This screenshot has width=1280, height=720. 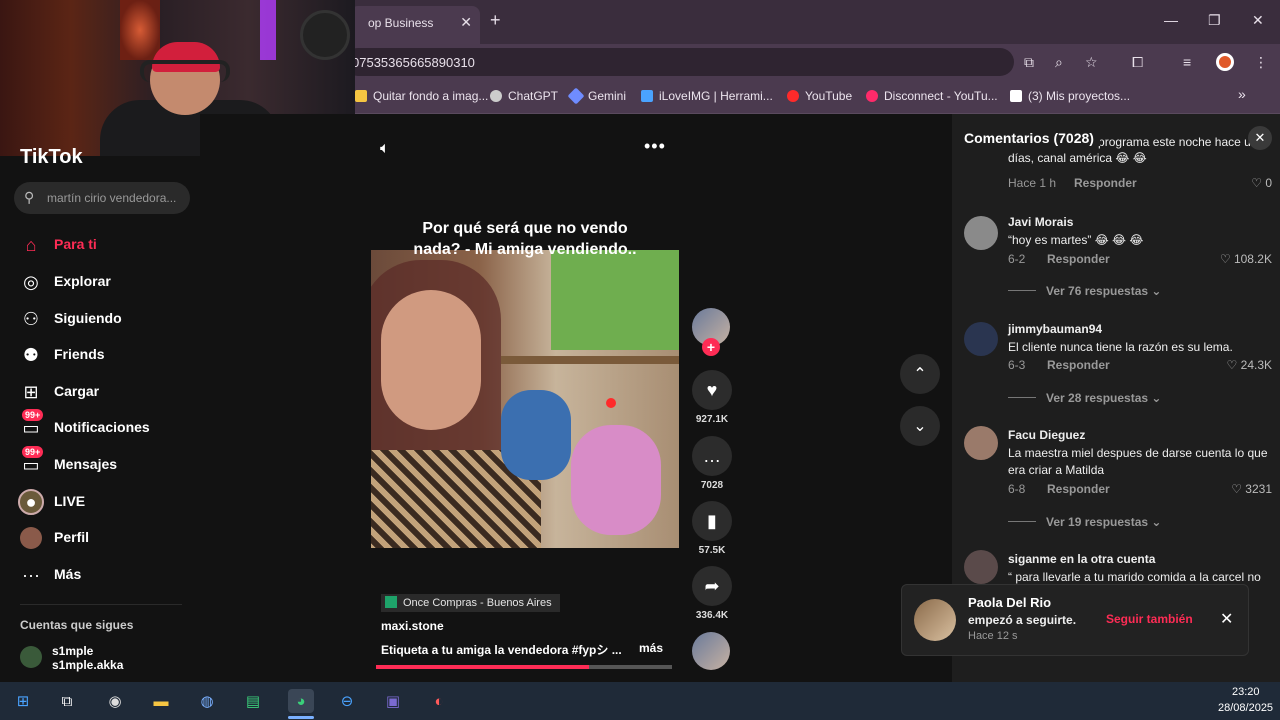 What do you see at coordinates (655, 146) in the screenshot?
I see `more-options-icon: •••` at bounding box center [655, 146].